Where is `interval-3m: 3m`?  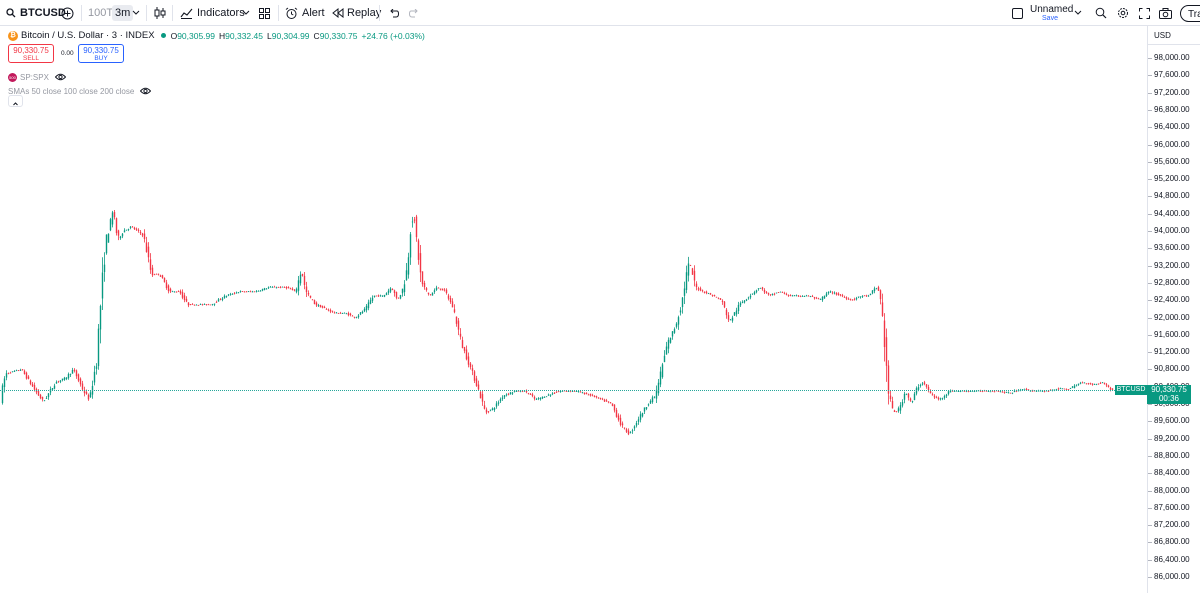
interval-3m: 3m is located at coordinates (123, 13).